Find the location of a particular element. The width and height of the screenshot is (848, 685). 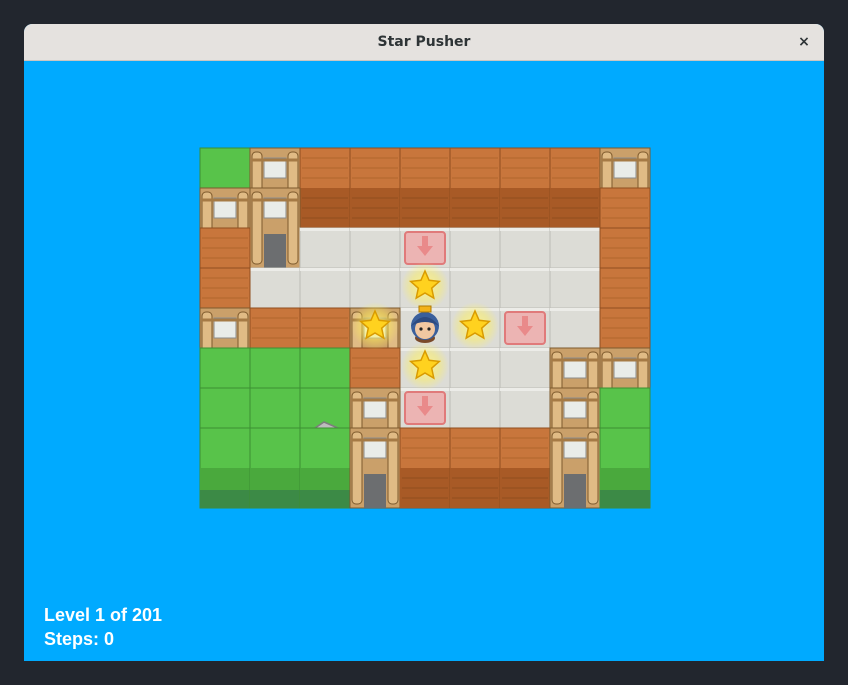

close-icon: × is located at coordinates (804, 42).